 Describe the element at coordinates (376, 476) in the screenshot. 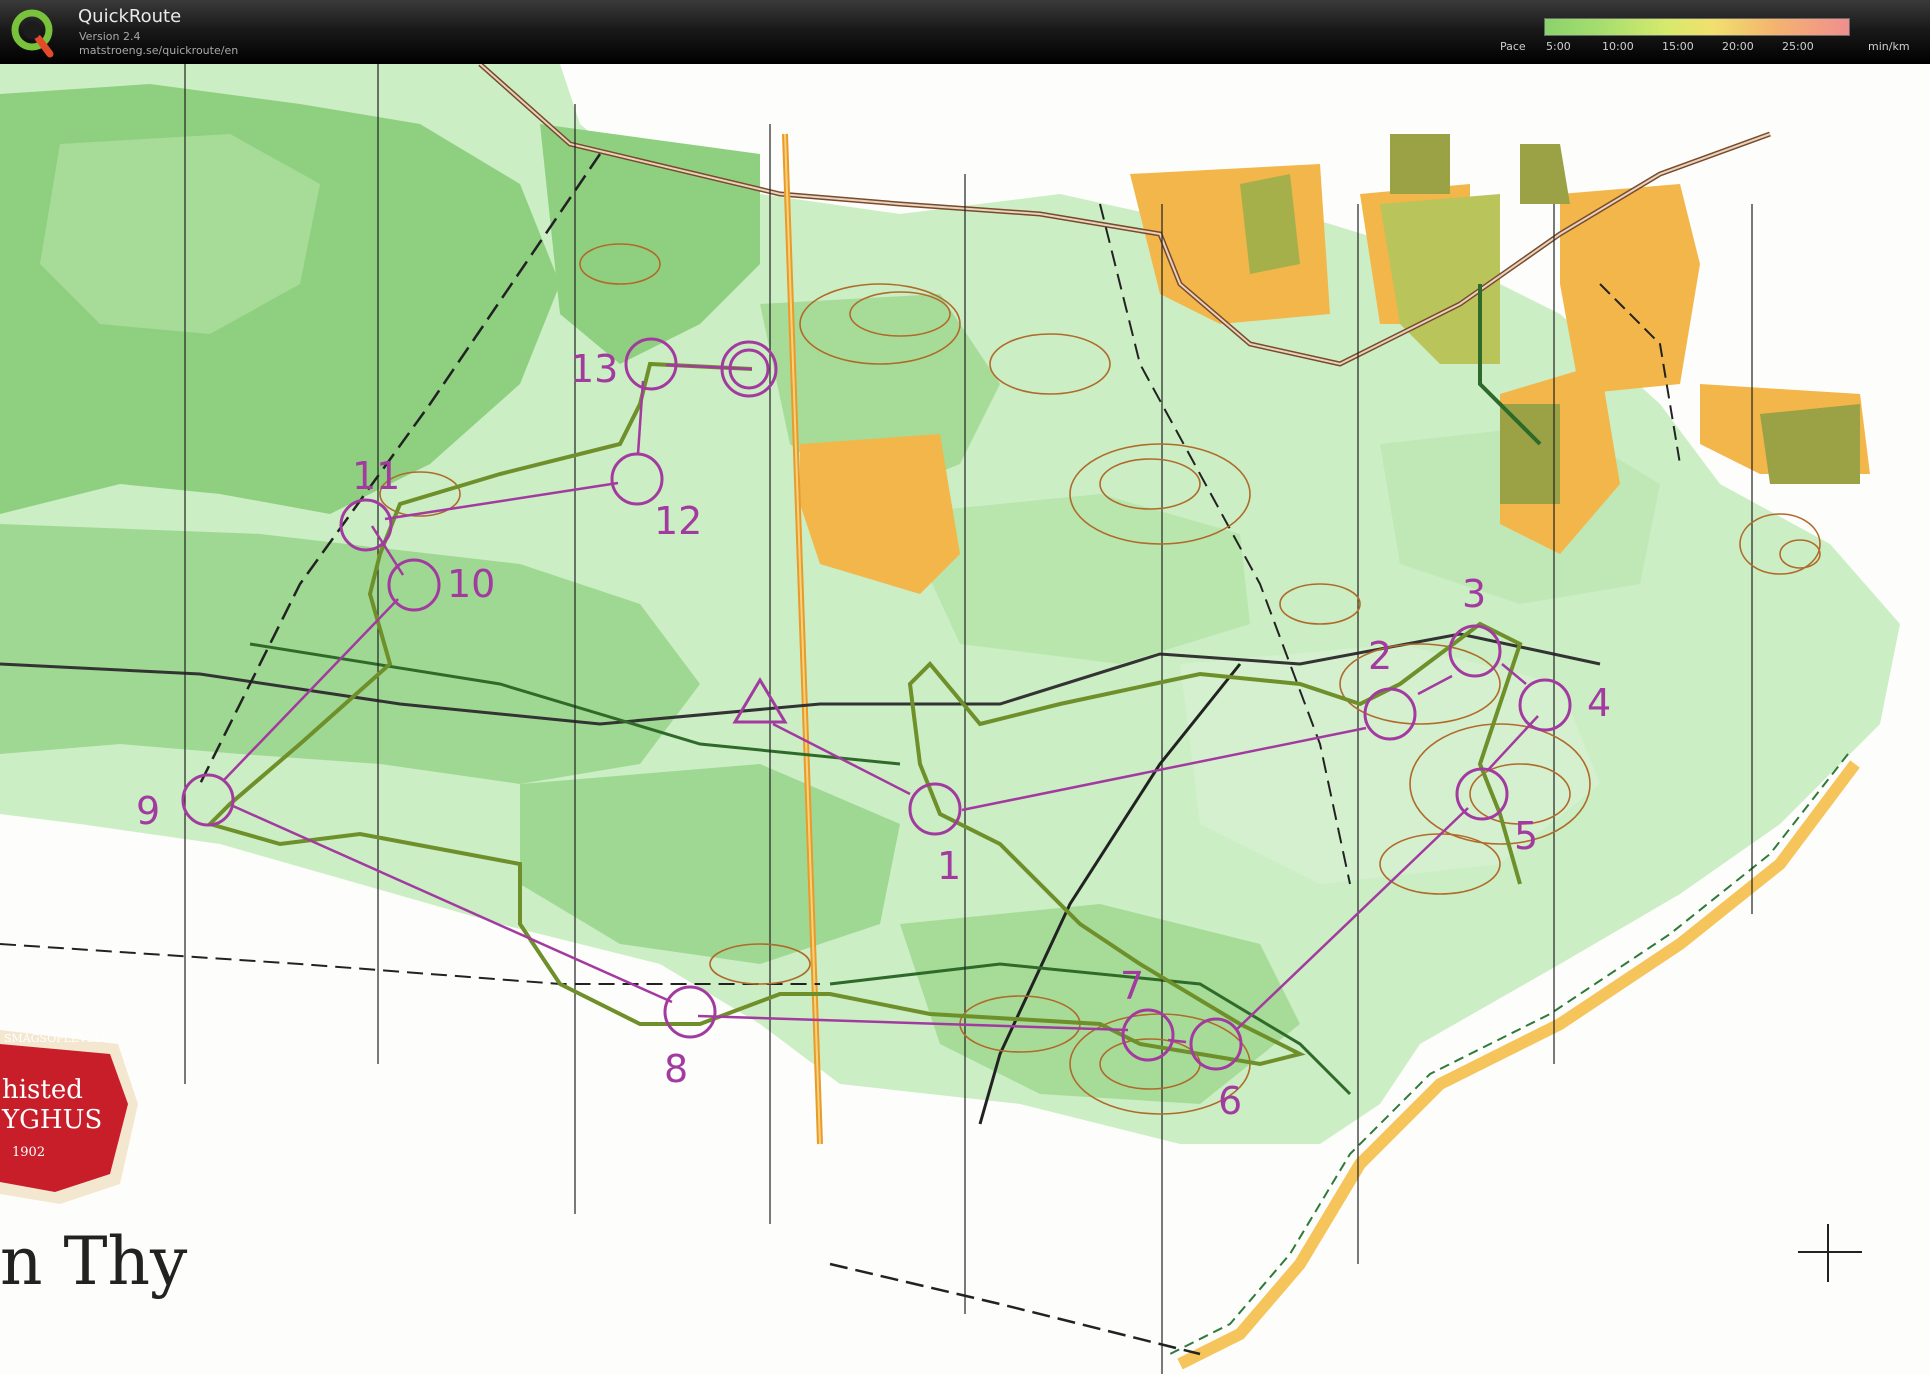

I see `control-number: 11` at that location.